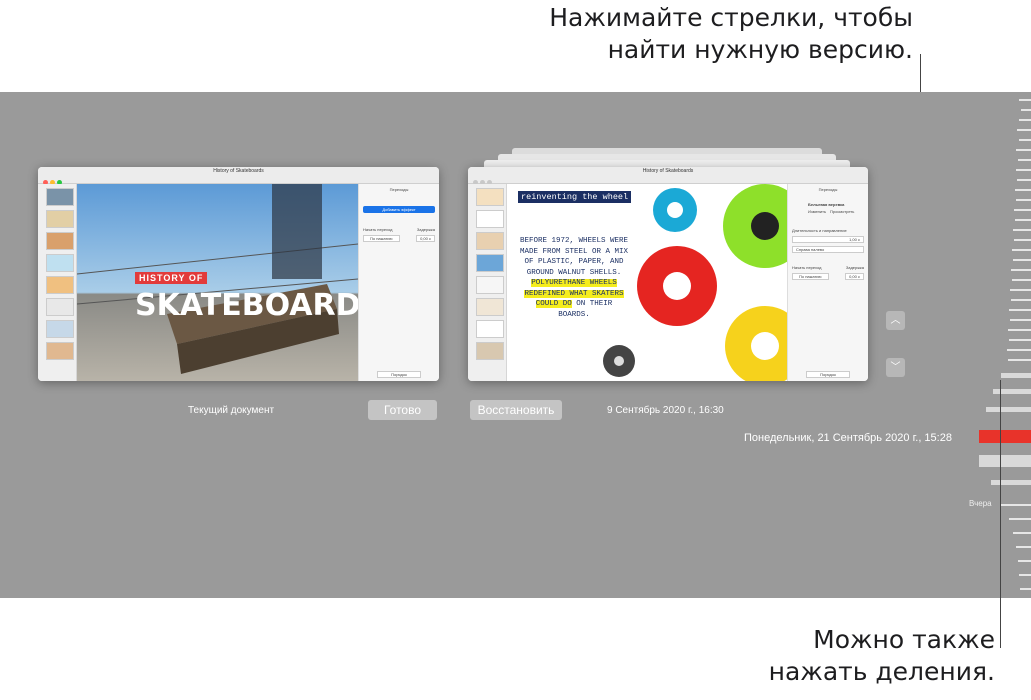 The width and height of the screenshot is (1031, 700). I want to click on newer-version-button: ︿, so click(895, 320).